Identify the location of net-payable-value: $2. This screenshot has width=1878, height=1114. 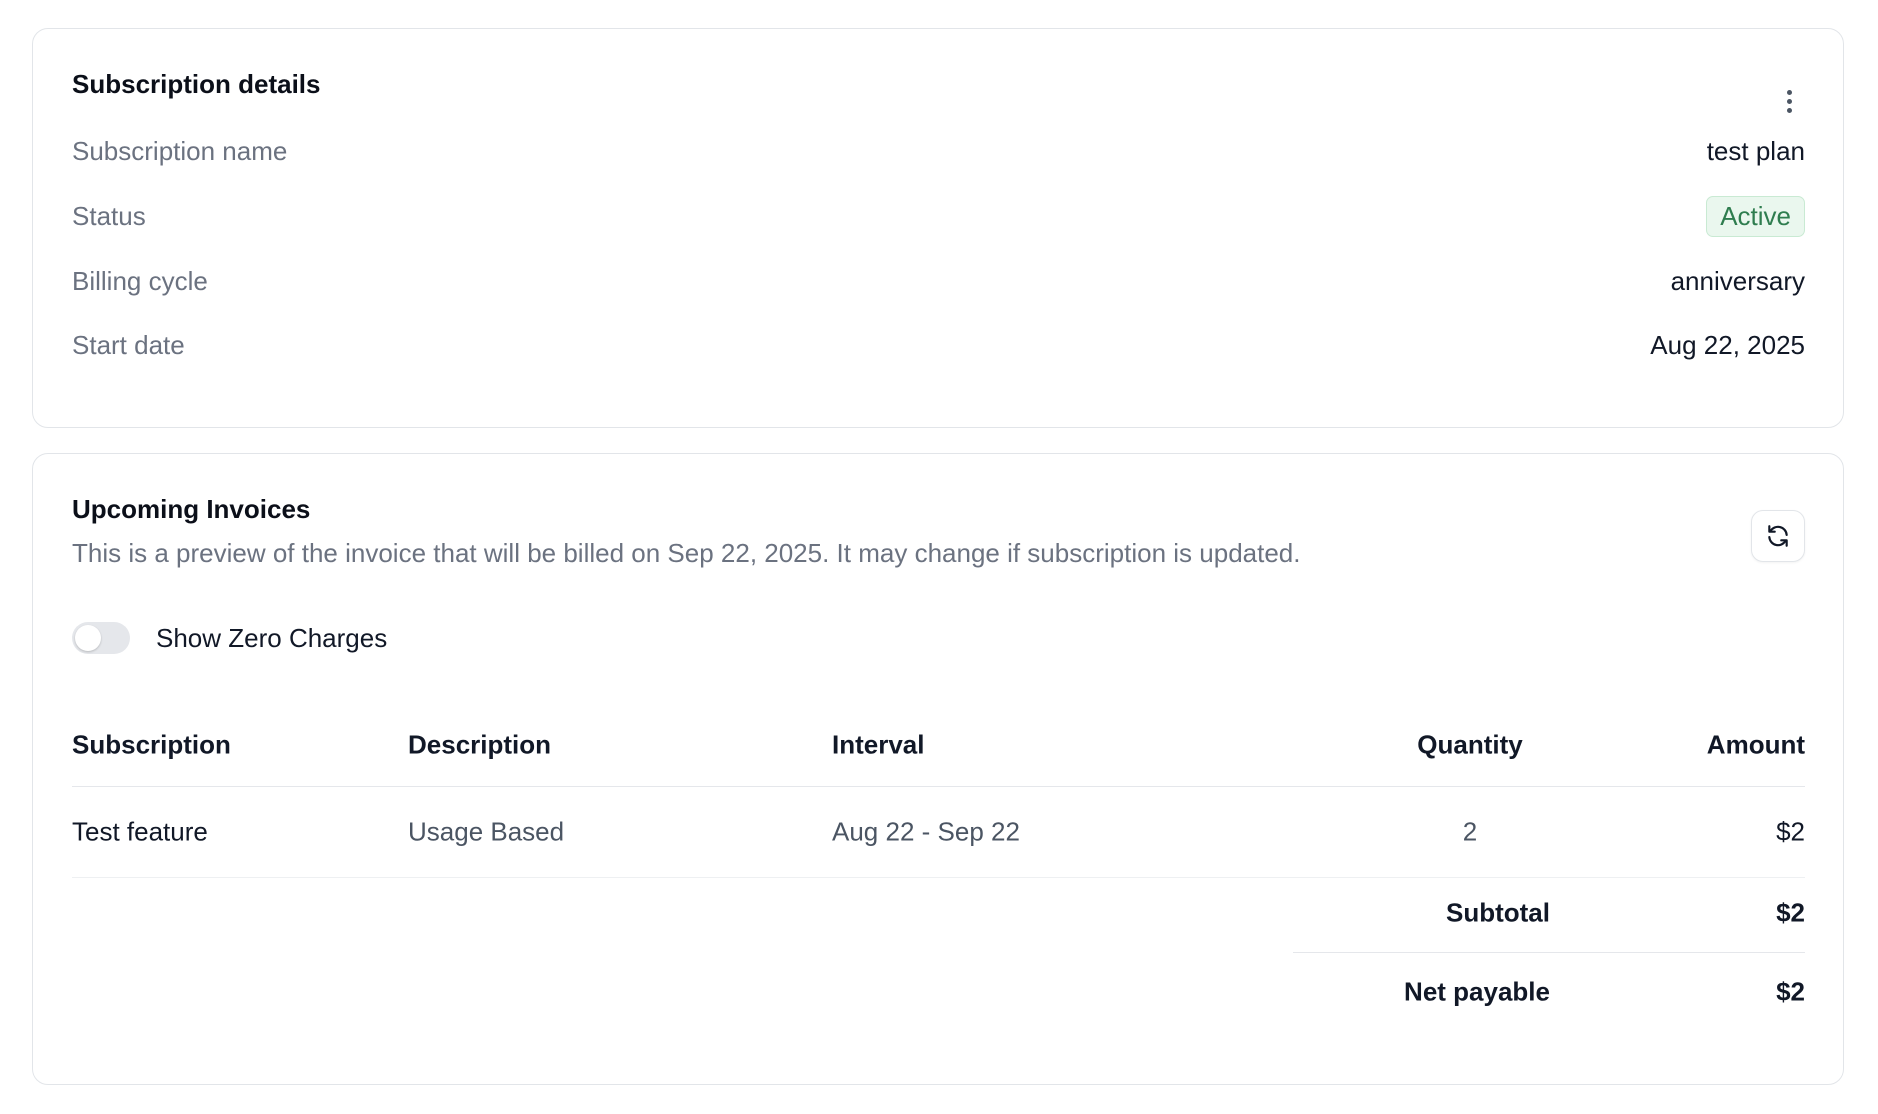
(1790, 991).